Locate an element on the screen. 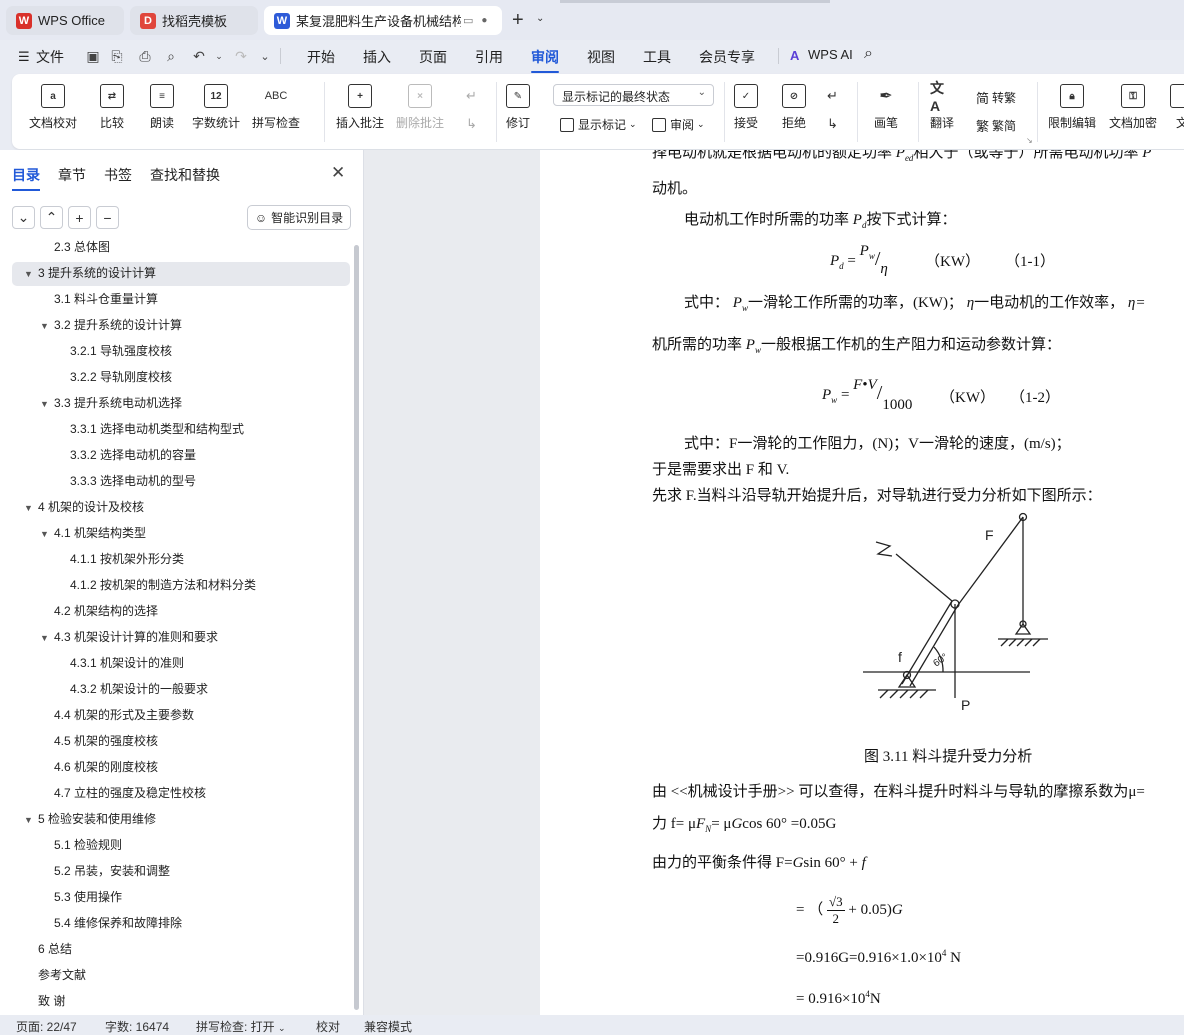 This screenshot has width=1184, height=1035. menu-review: 审阅 is located at coordinates (545, 60).